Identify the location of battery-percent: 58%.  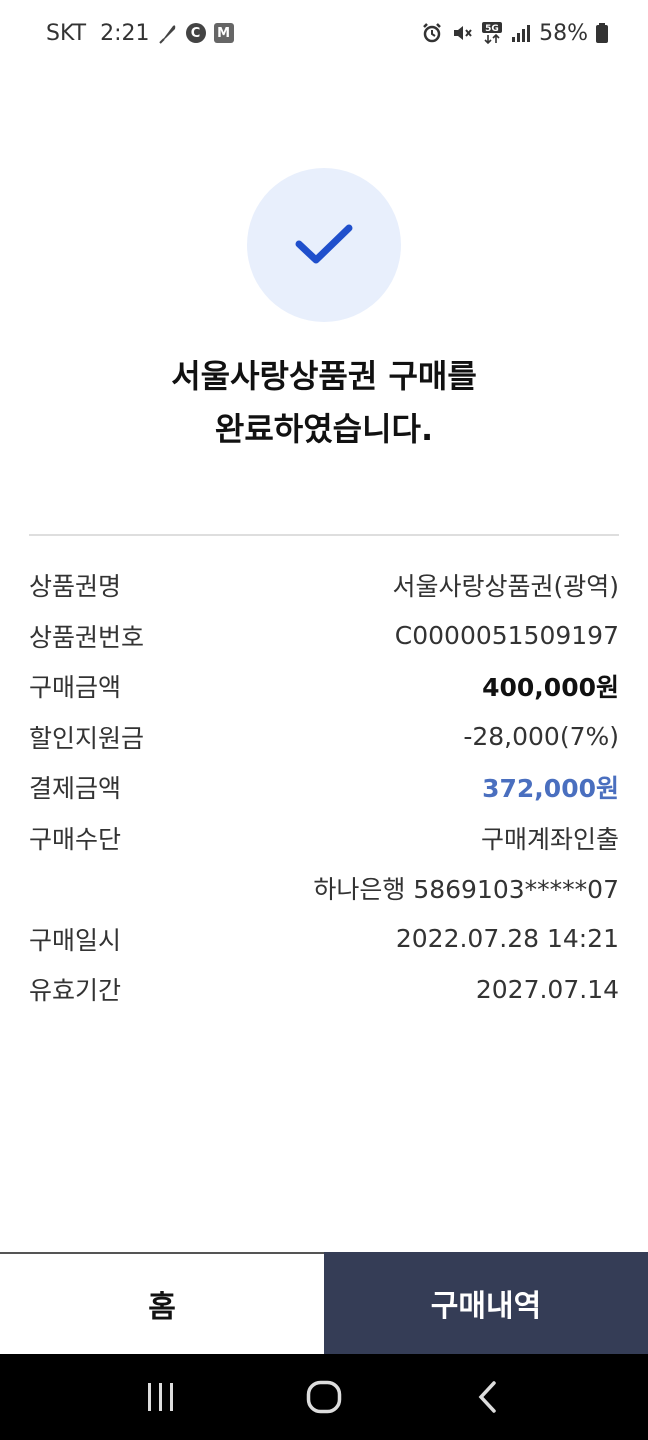
(563, 33).